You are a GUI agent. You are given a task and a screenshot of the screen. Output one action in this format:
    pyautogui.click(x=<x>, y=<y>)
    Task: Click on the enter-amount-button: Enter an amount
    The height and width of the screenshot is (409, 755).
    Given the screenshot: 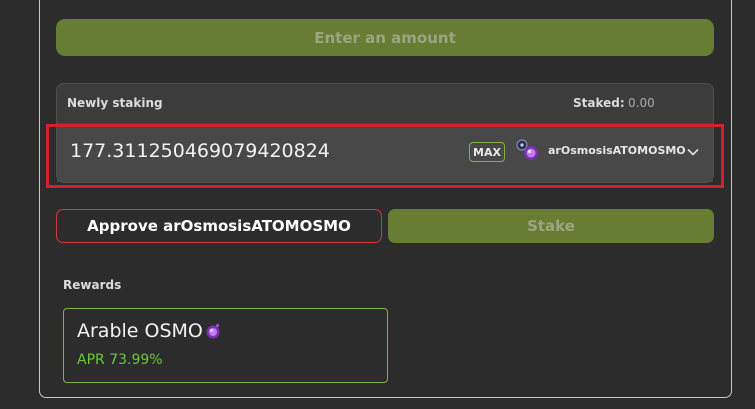 What is the action you would take?
    pyautogui.click(x=385, y=37)
    